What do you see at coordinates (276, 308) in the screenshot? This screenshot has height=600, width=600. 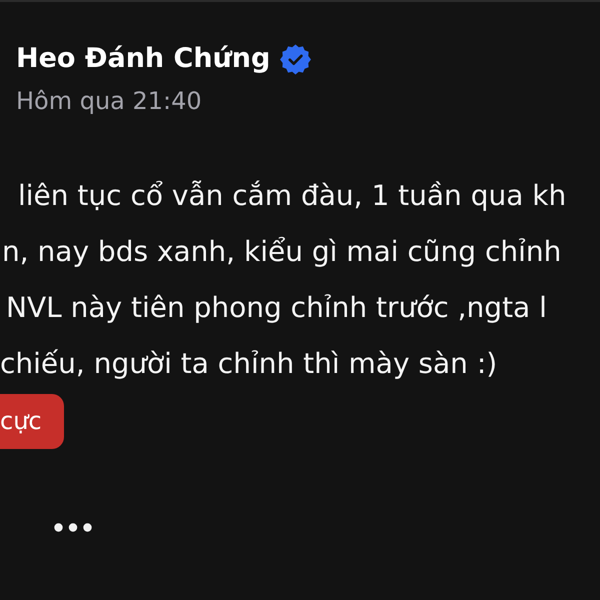 I see `post-text-line: NVL này tiên phong chỉnh trước ,ngta l` at bounding box center [276, 308].